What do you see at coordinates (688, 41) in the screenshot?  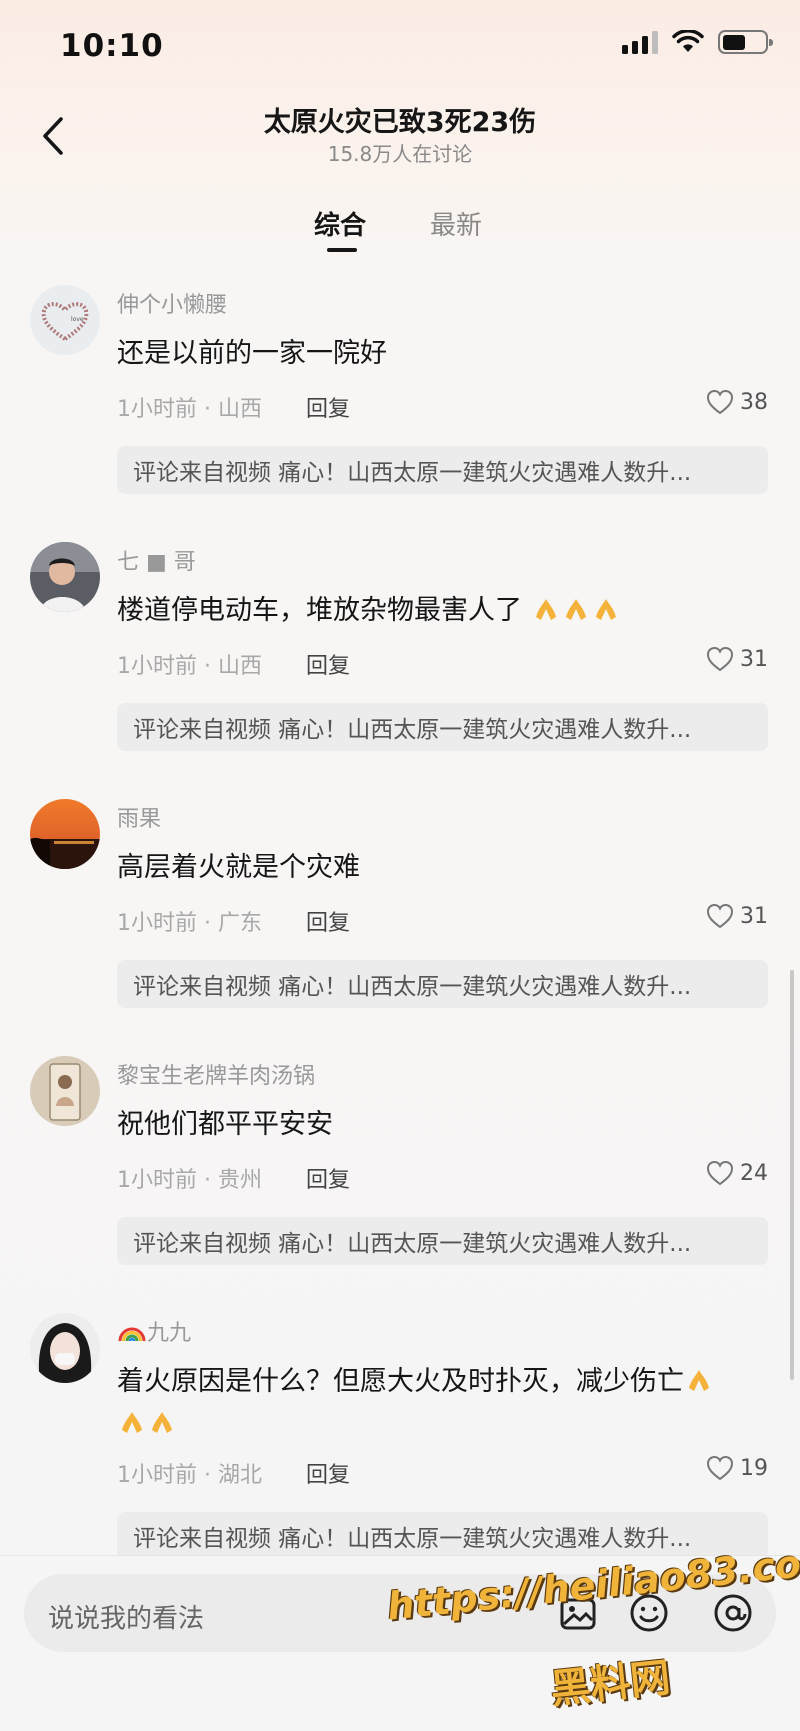 I see `wifi-icon` at bounding box center [688, 41].